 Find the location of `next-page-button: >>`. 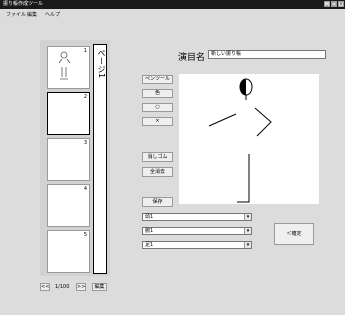

next-page-button: >> is located at coordinates (81, 287).